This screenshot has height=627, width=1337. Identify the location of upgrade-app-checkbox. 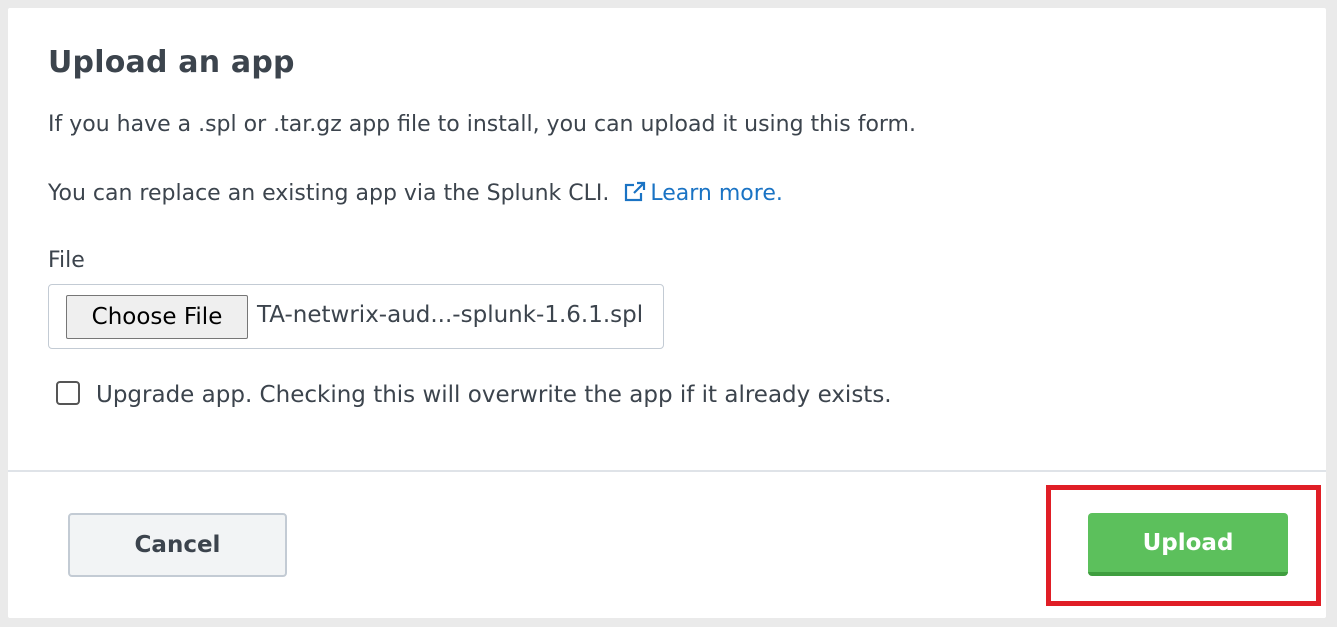
(68, 393).